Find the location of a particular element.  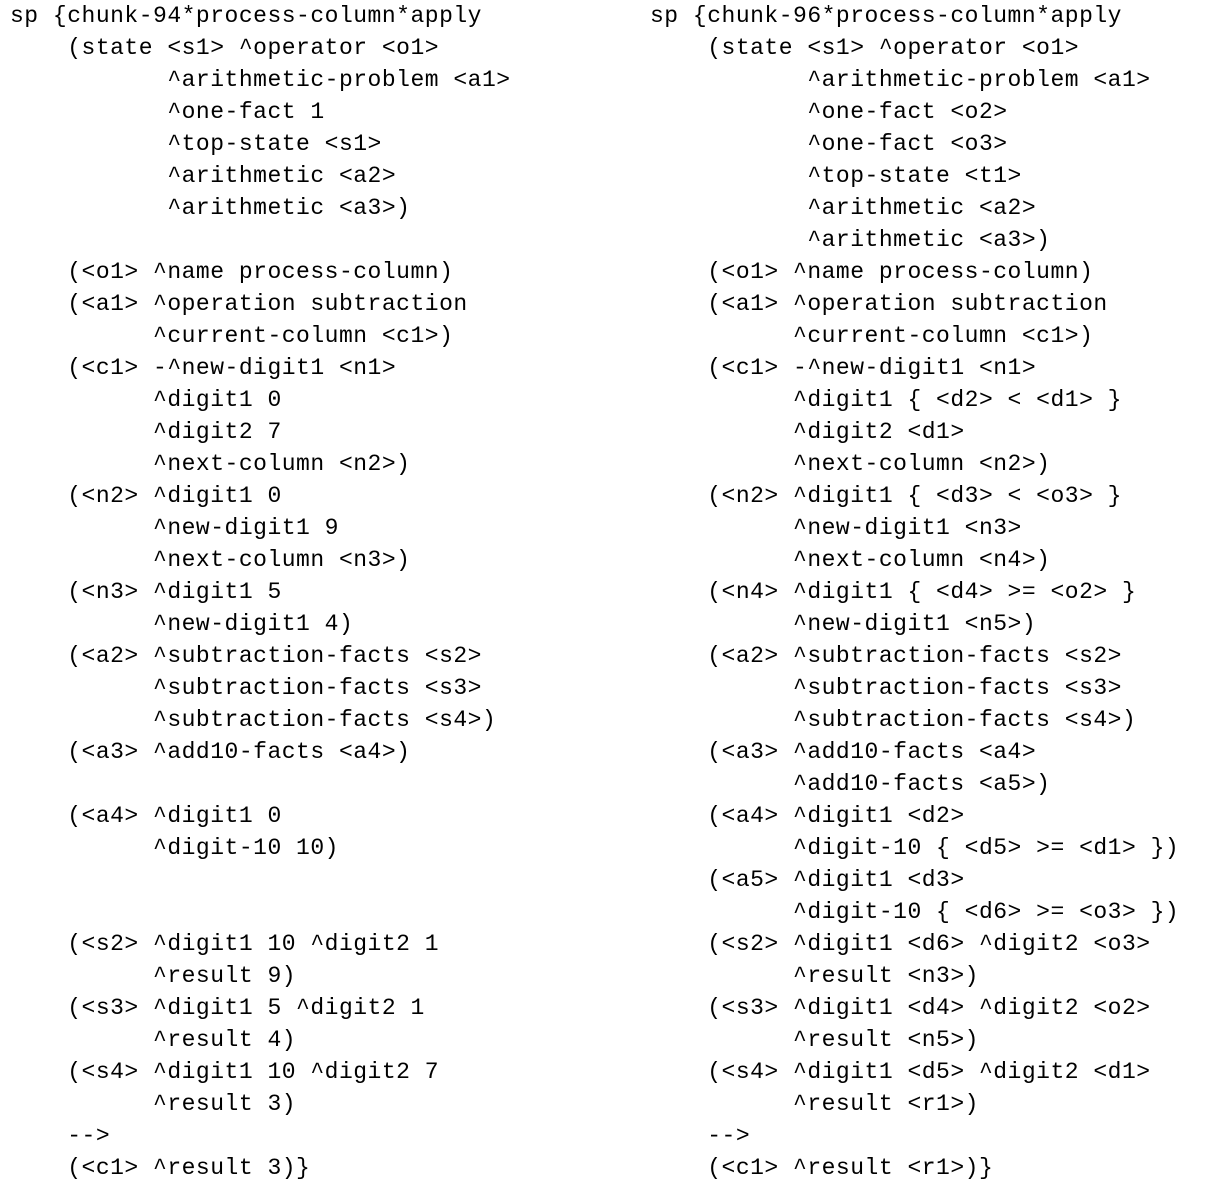

code-line: ^new-digit1 <n3> is located at coordinates (836, 528).